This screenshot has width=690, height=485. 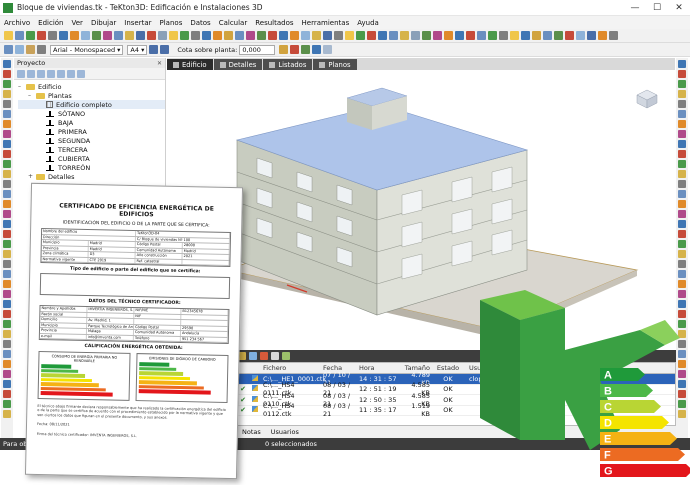 I want to click on menu-datos: Datos, so click(x=200, y=23).